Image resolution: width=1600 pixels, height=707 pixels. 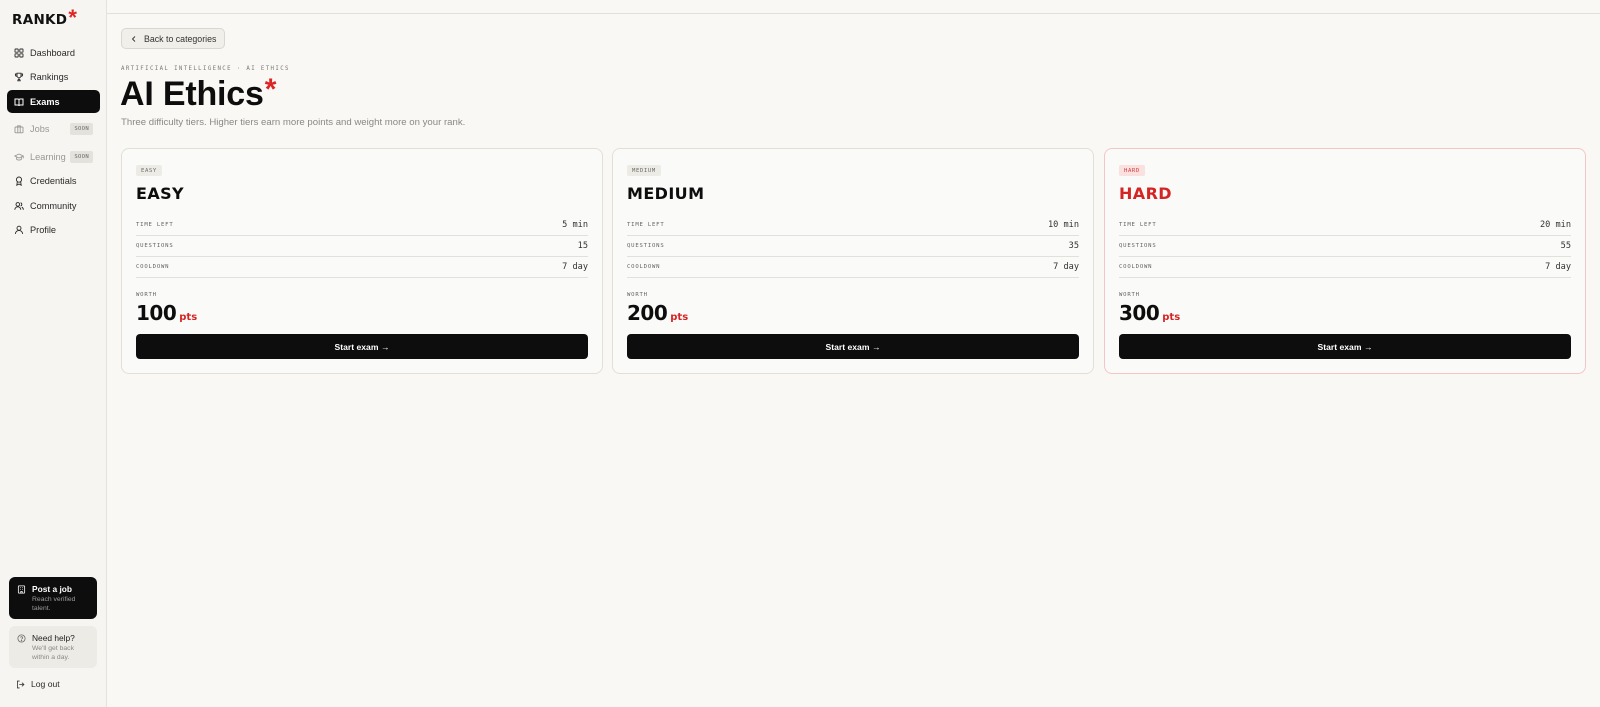 I want to click on help-card: Need help? We'll get back within a day., so click(x=53, y=647).